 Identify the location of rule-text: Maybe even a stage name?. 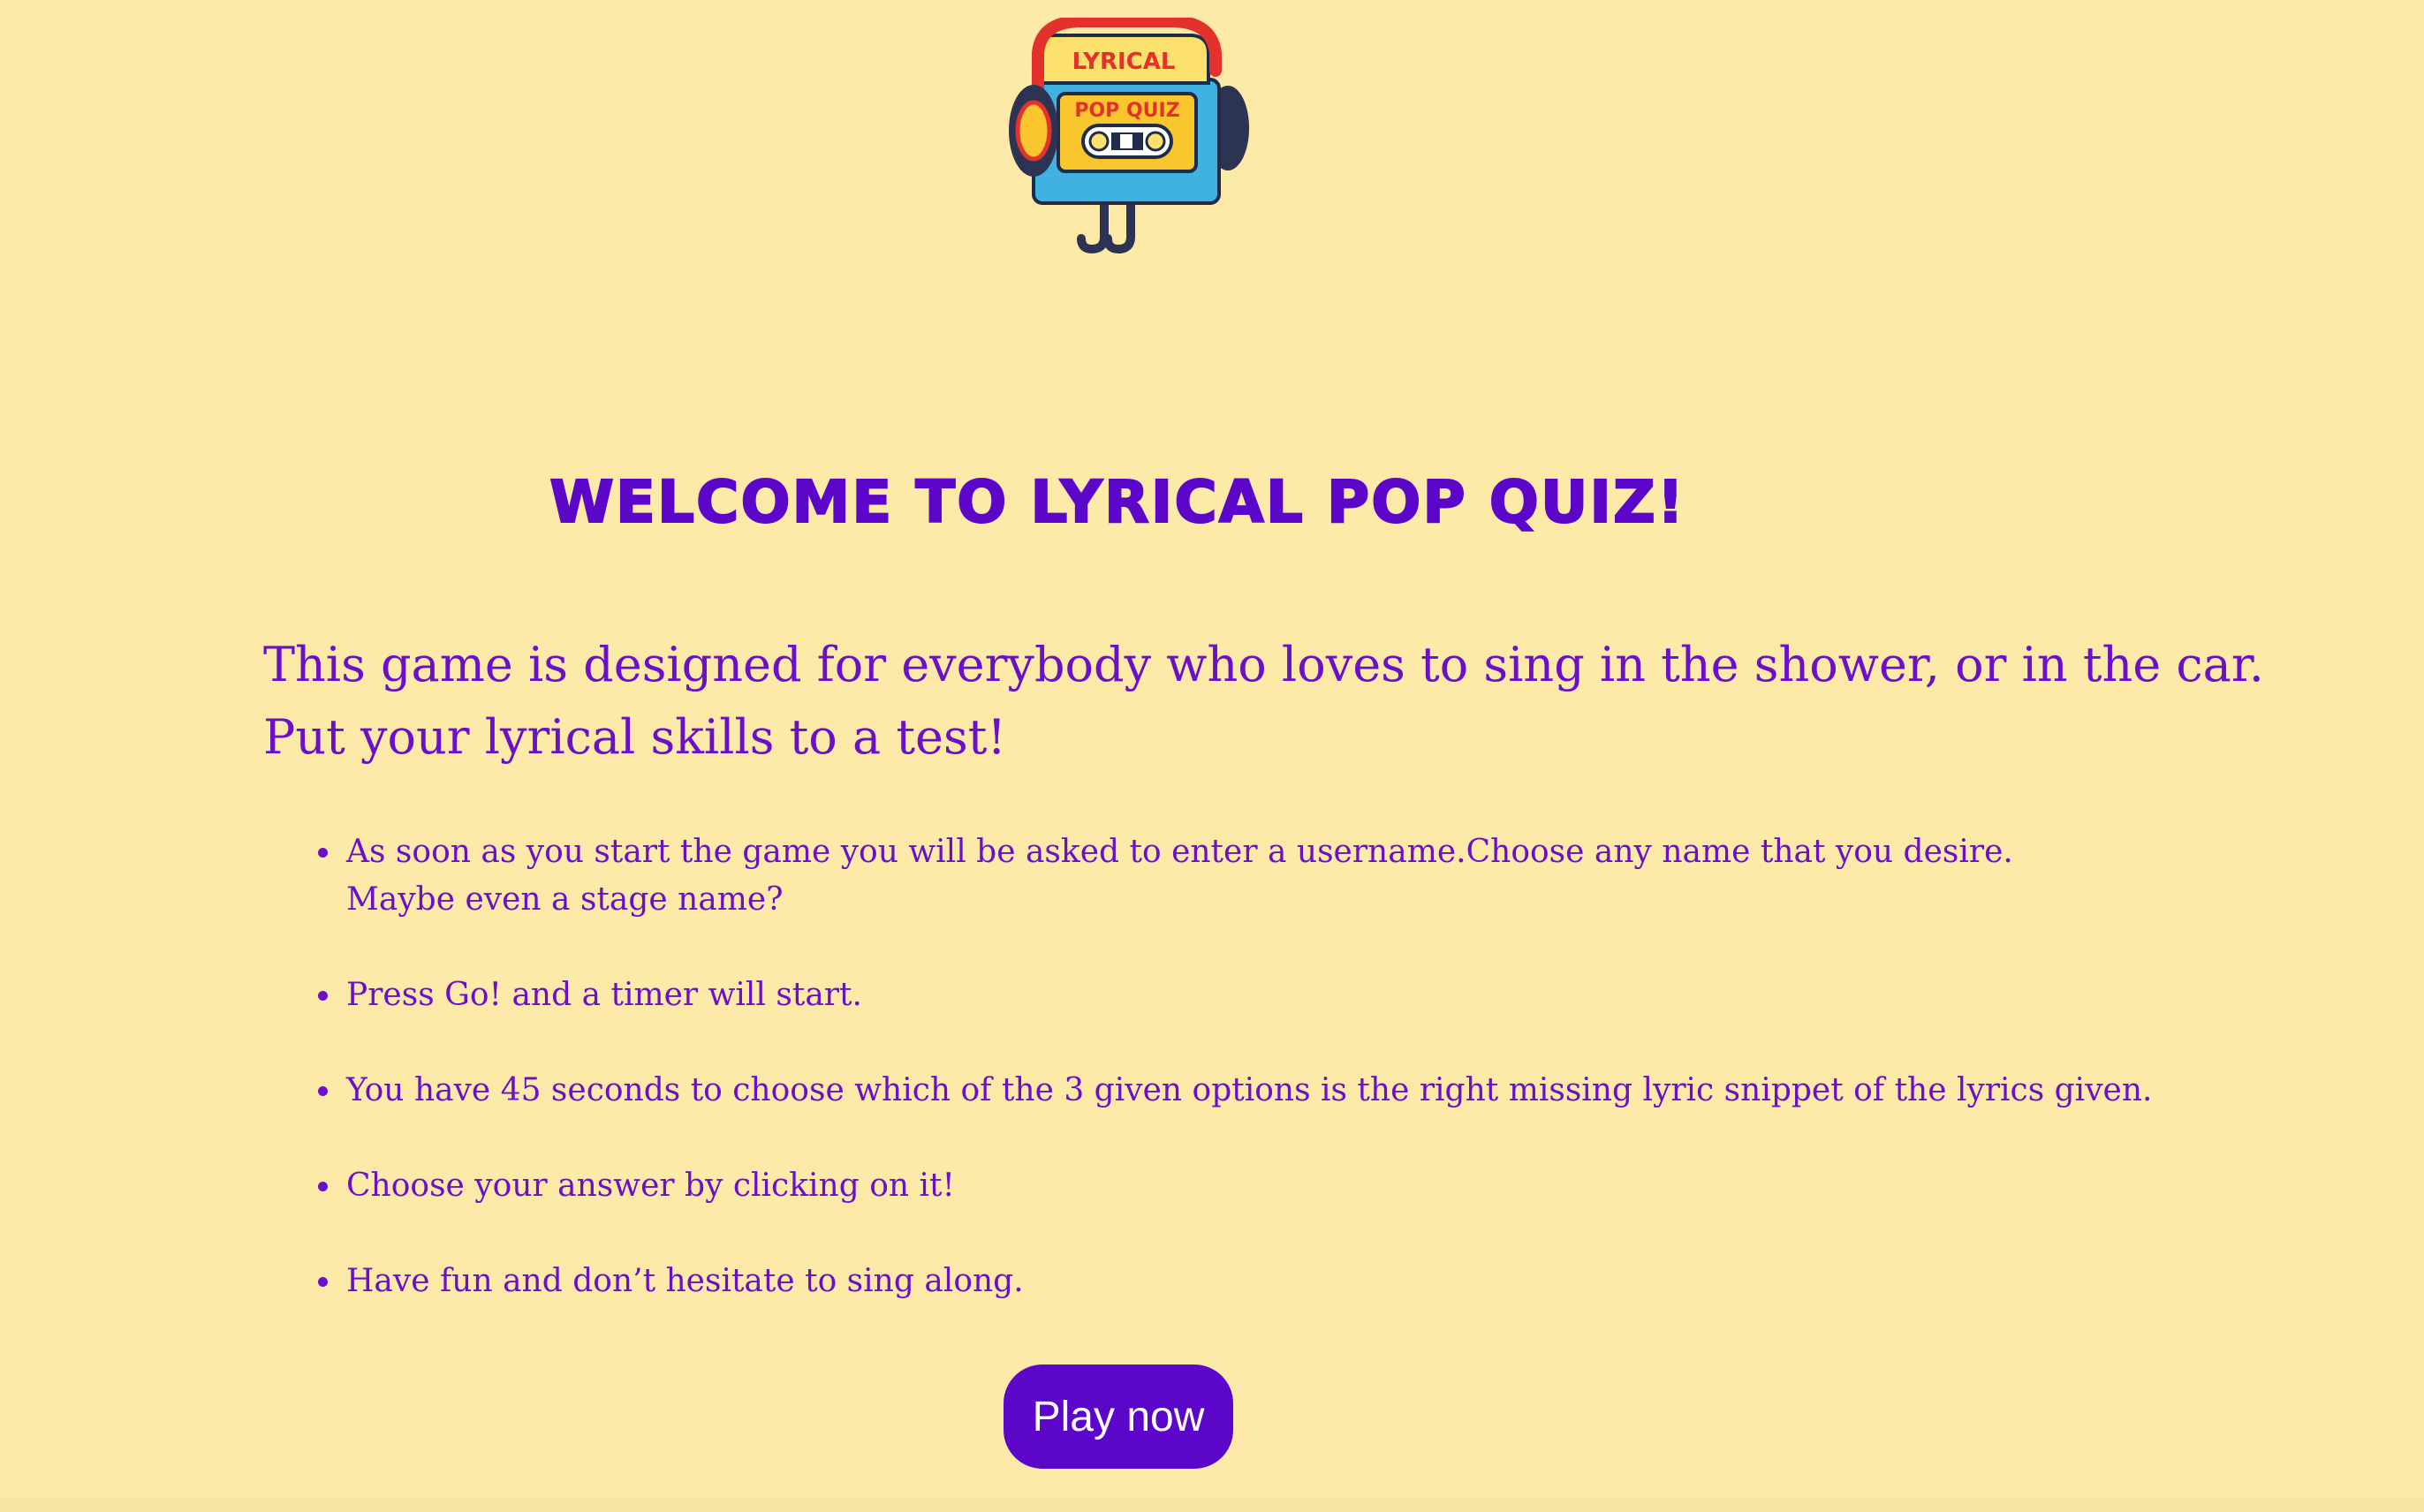
(565, 900).